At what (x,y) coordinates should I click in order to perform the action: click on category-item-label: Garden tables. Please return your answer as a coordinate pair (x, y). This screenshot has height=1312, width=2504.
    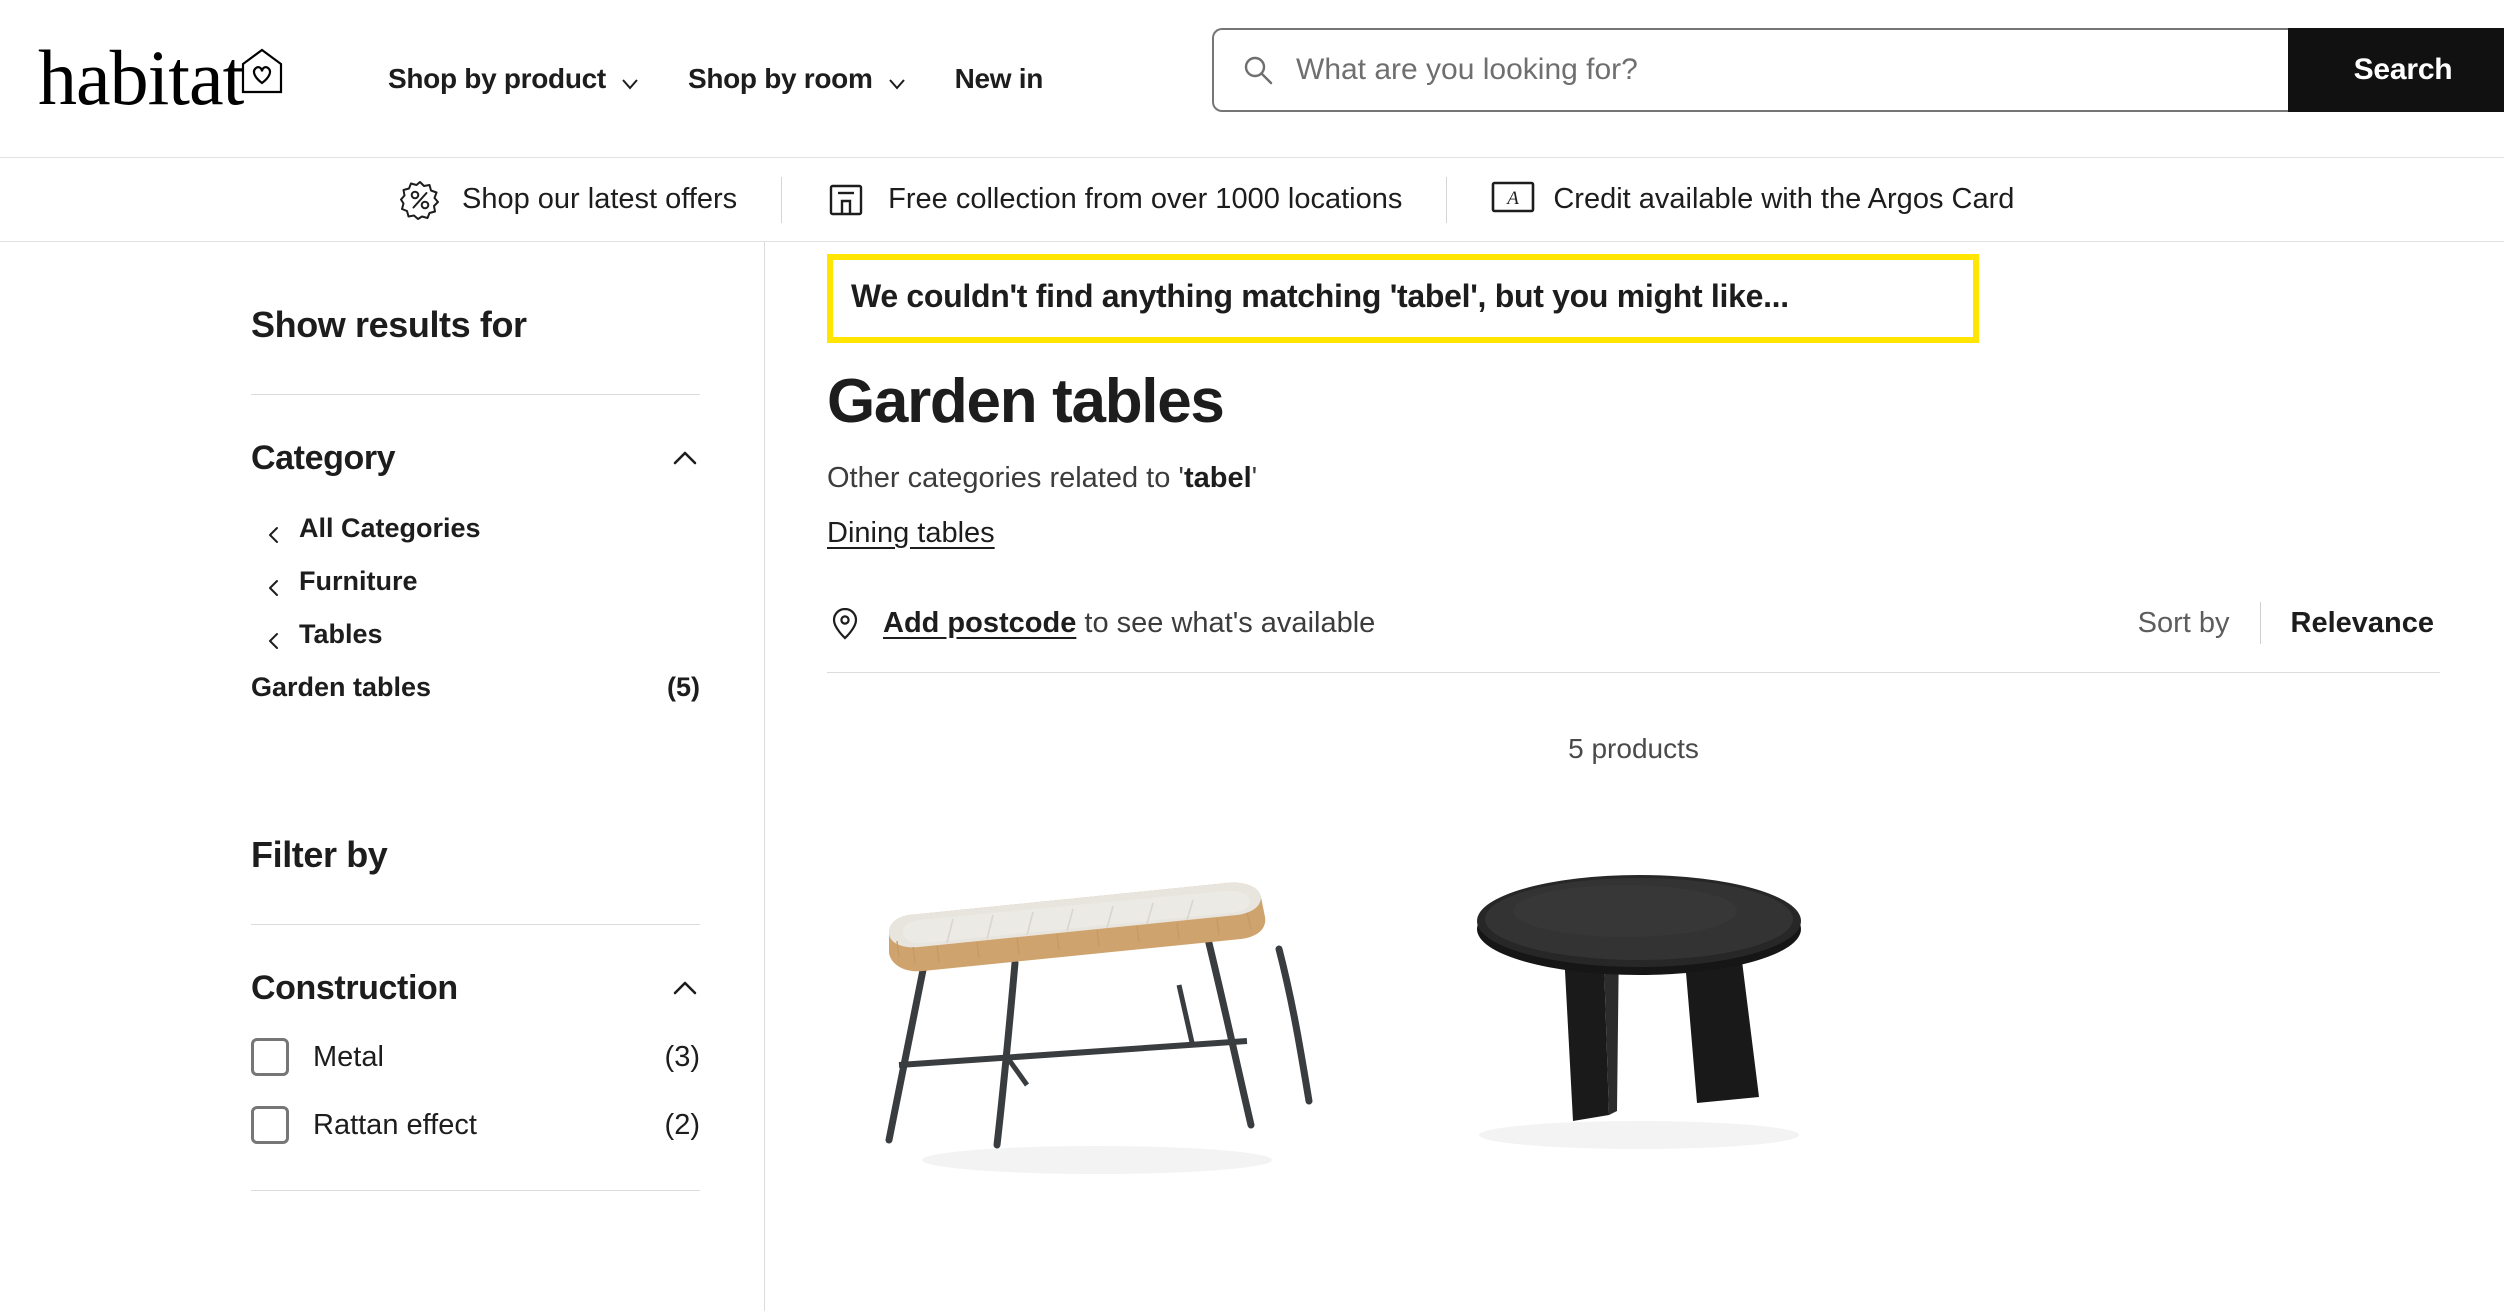
    Looking at the image, I should click on (341, 687).